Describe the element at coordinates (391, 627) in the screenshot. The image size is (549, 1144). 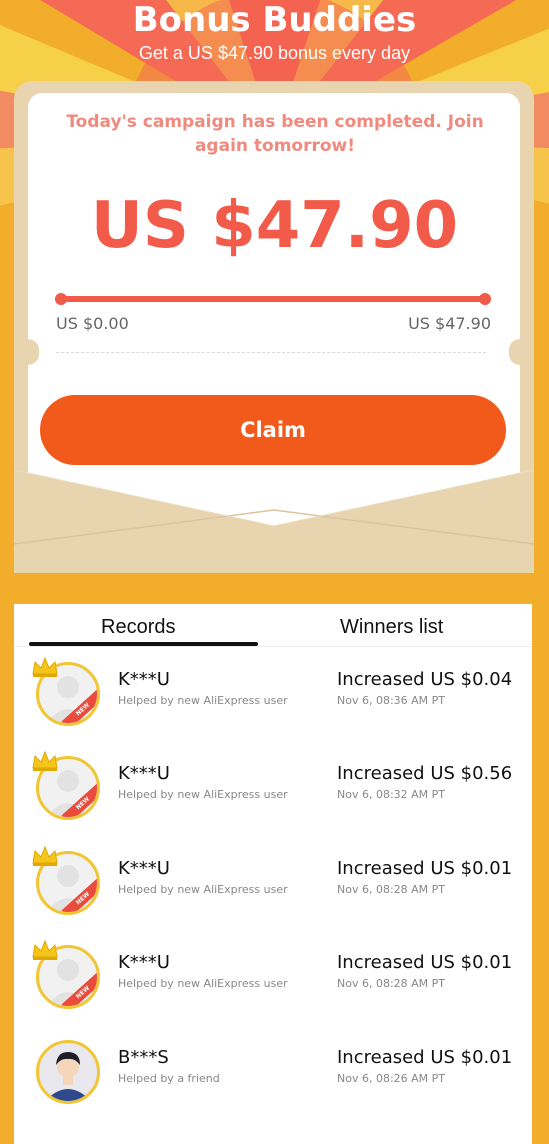
I see `tab-winners-list: Winners list` at that location.